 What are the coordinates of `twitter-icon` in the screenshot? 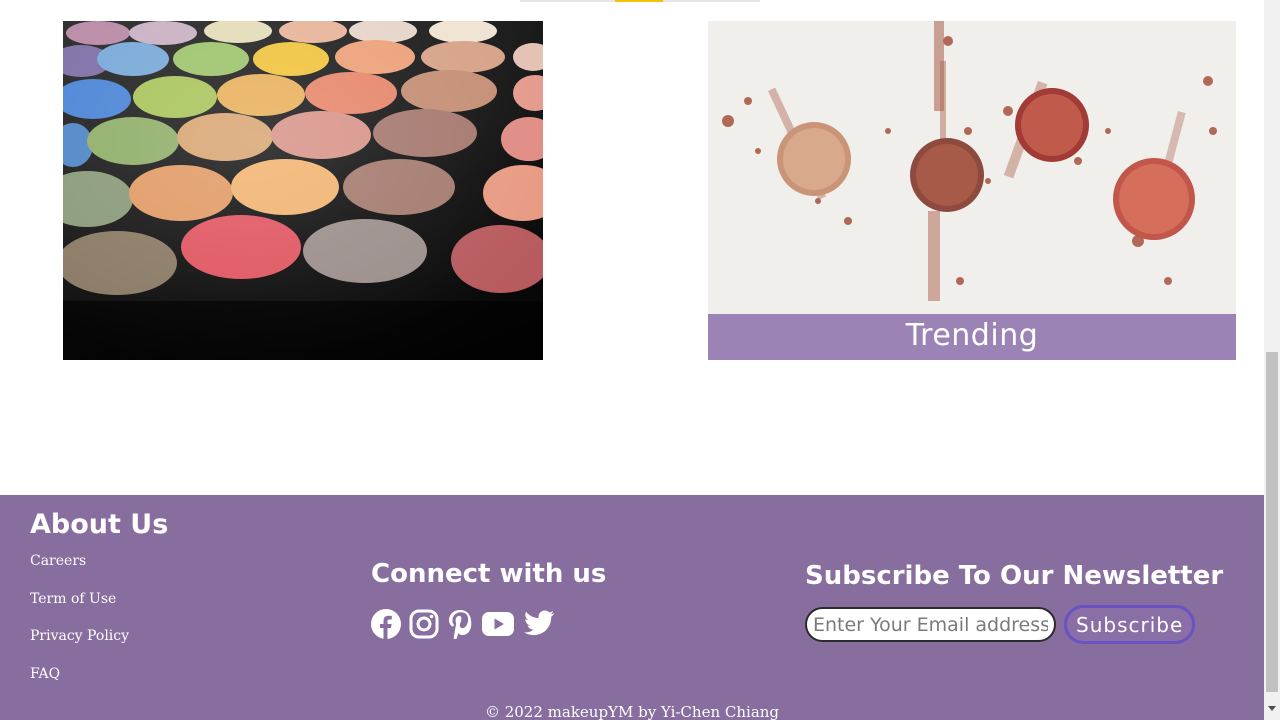 It's located at (539, 624).